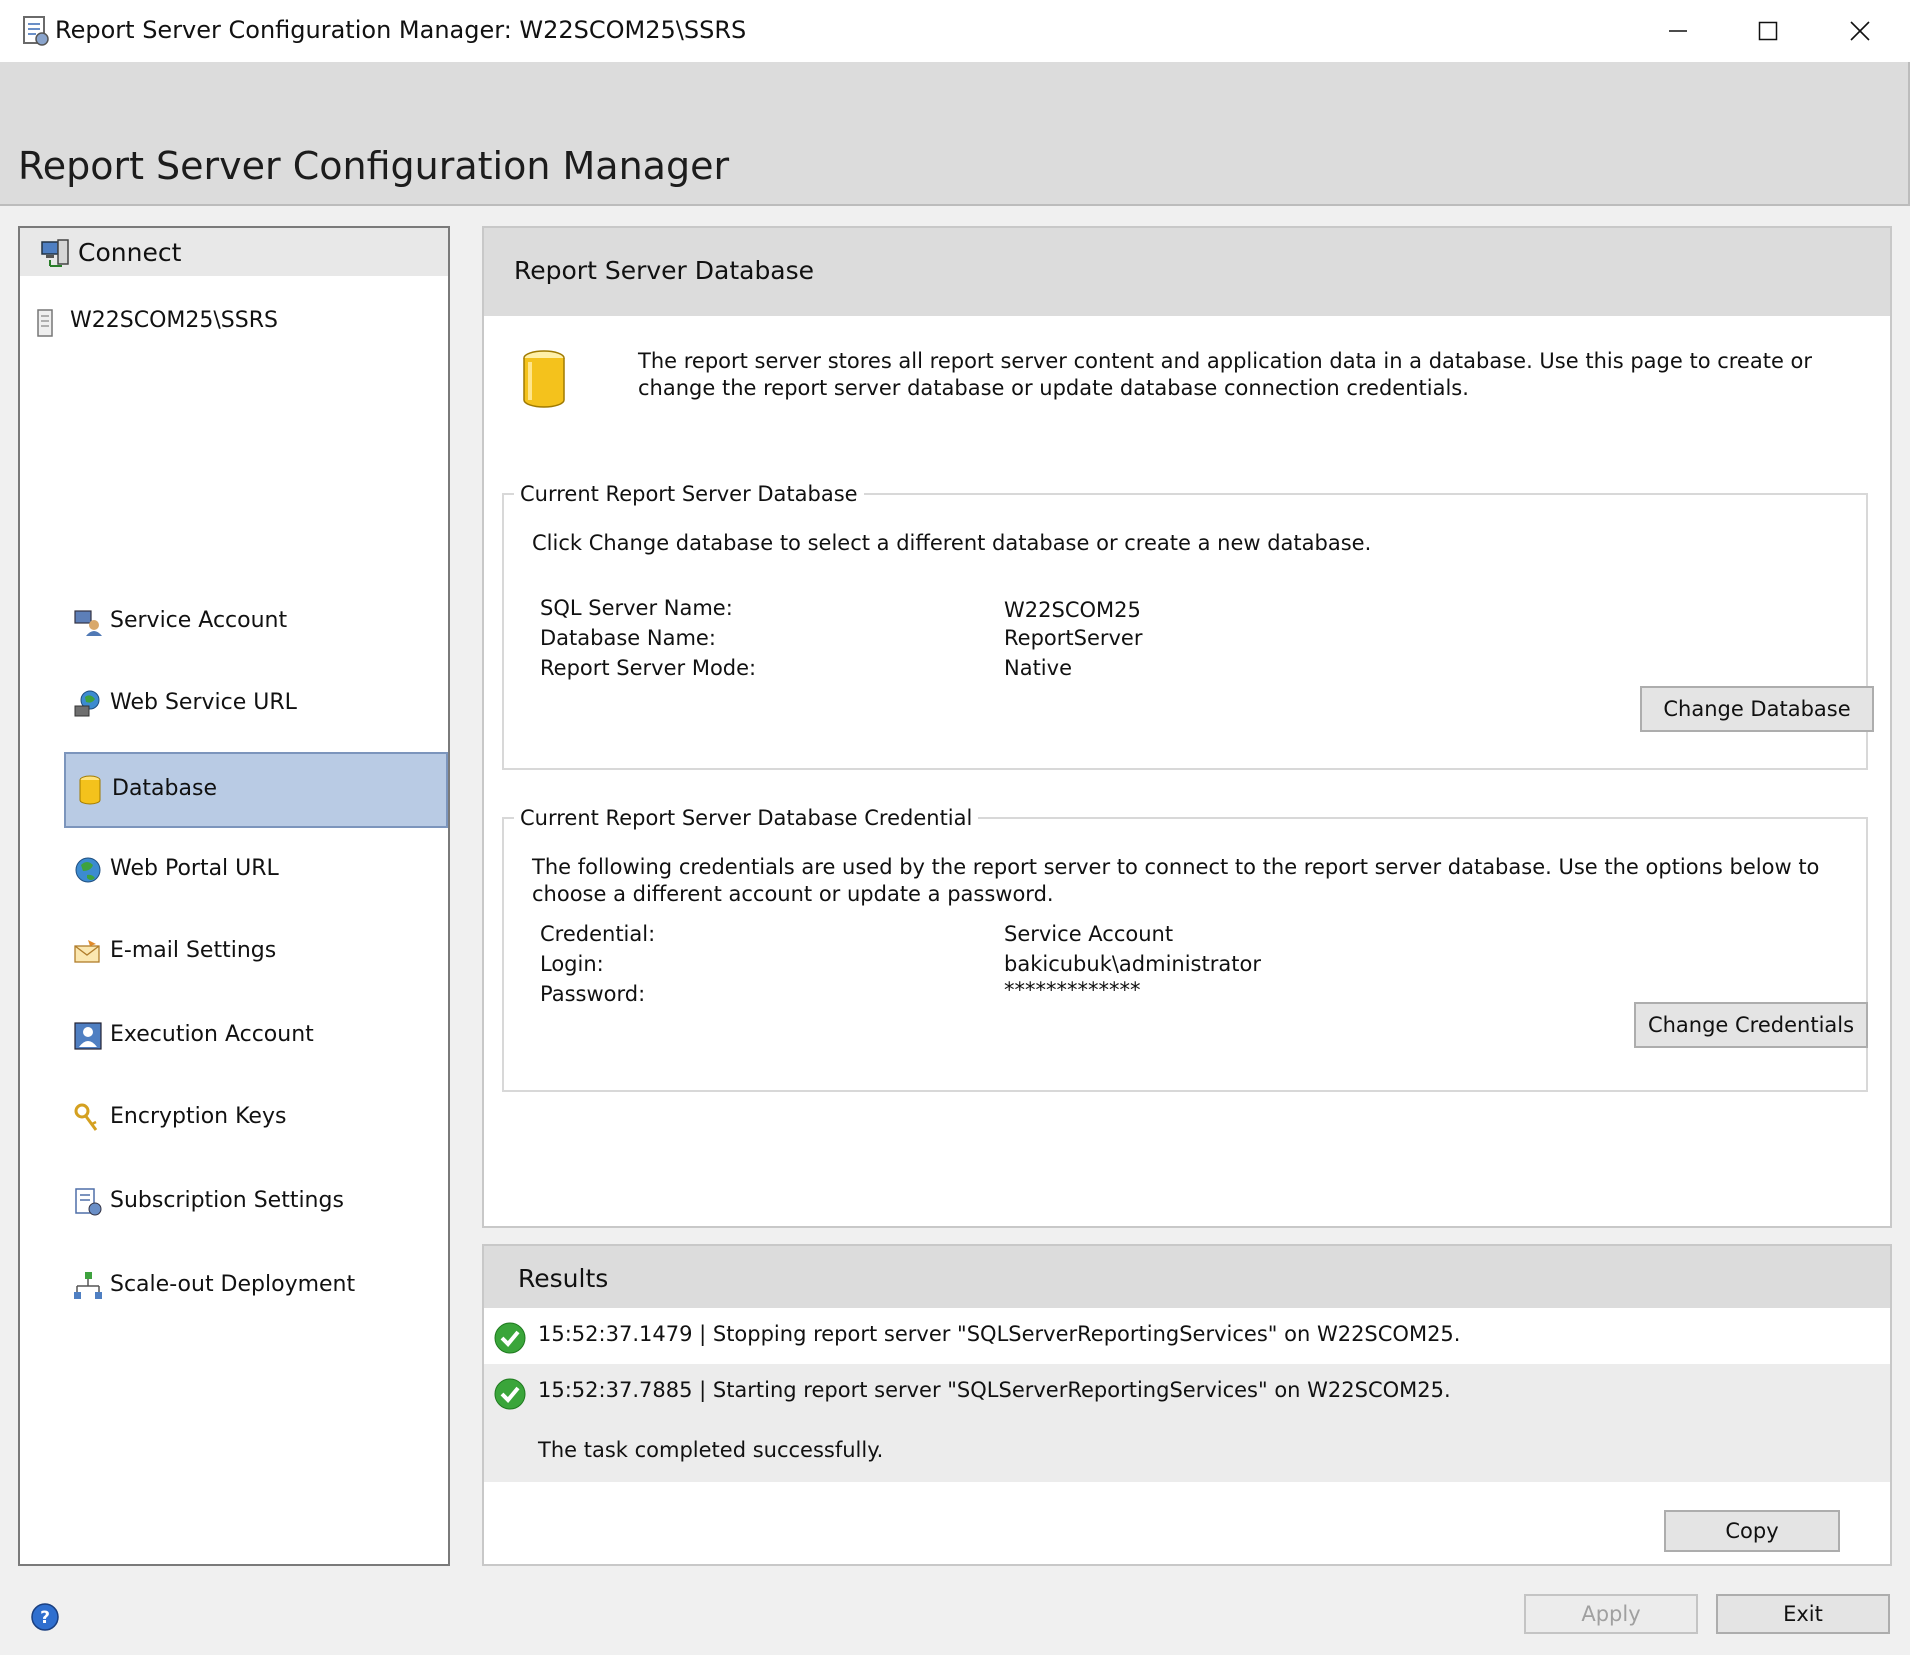 The width and height of the screenshot is (1910, 1655). Describe the element at coordinates (87, 703) in the screenshot. I see `web-service-url-icon` at that location.